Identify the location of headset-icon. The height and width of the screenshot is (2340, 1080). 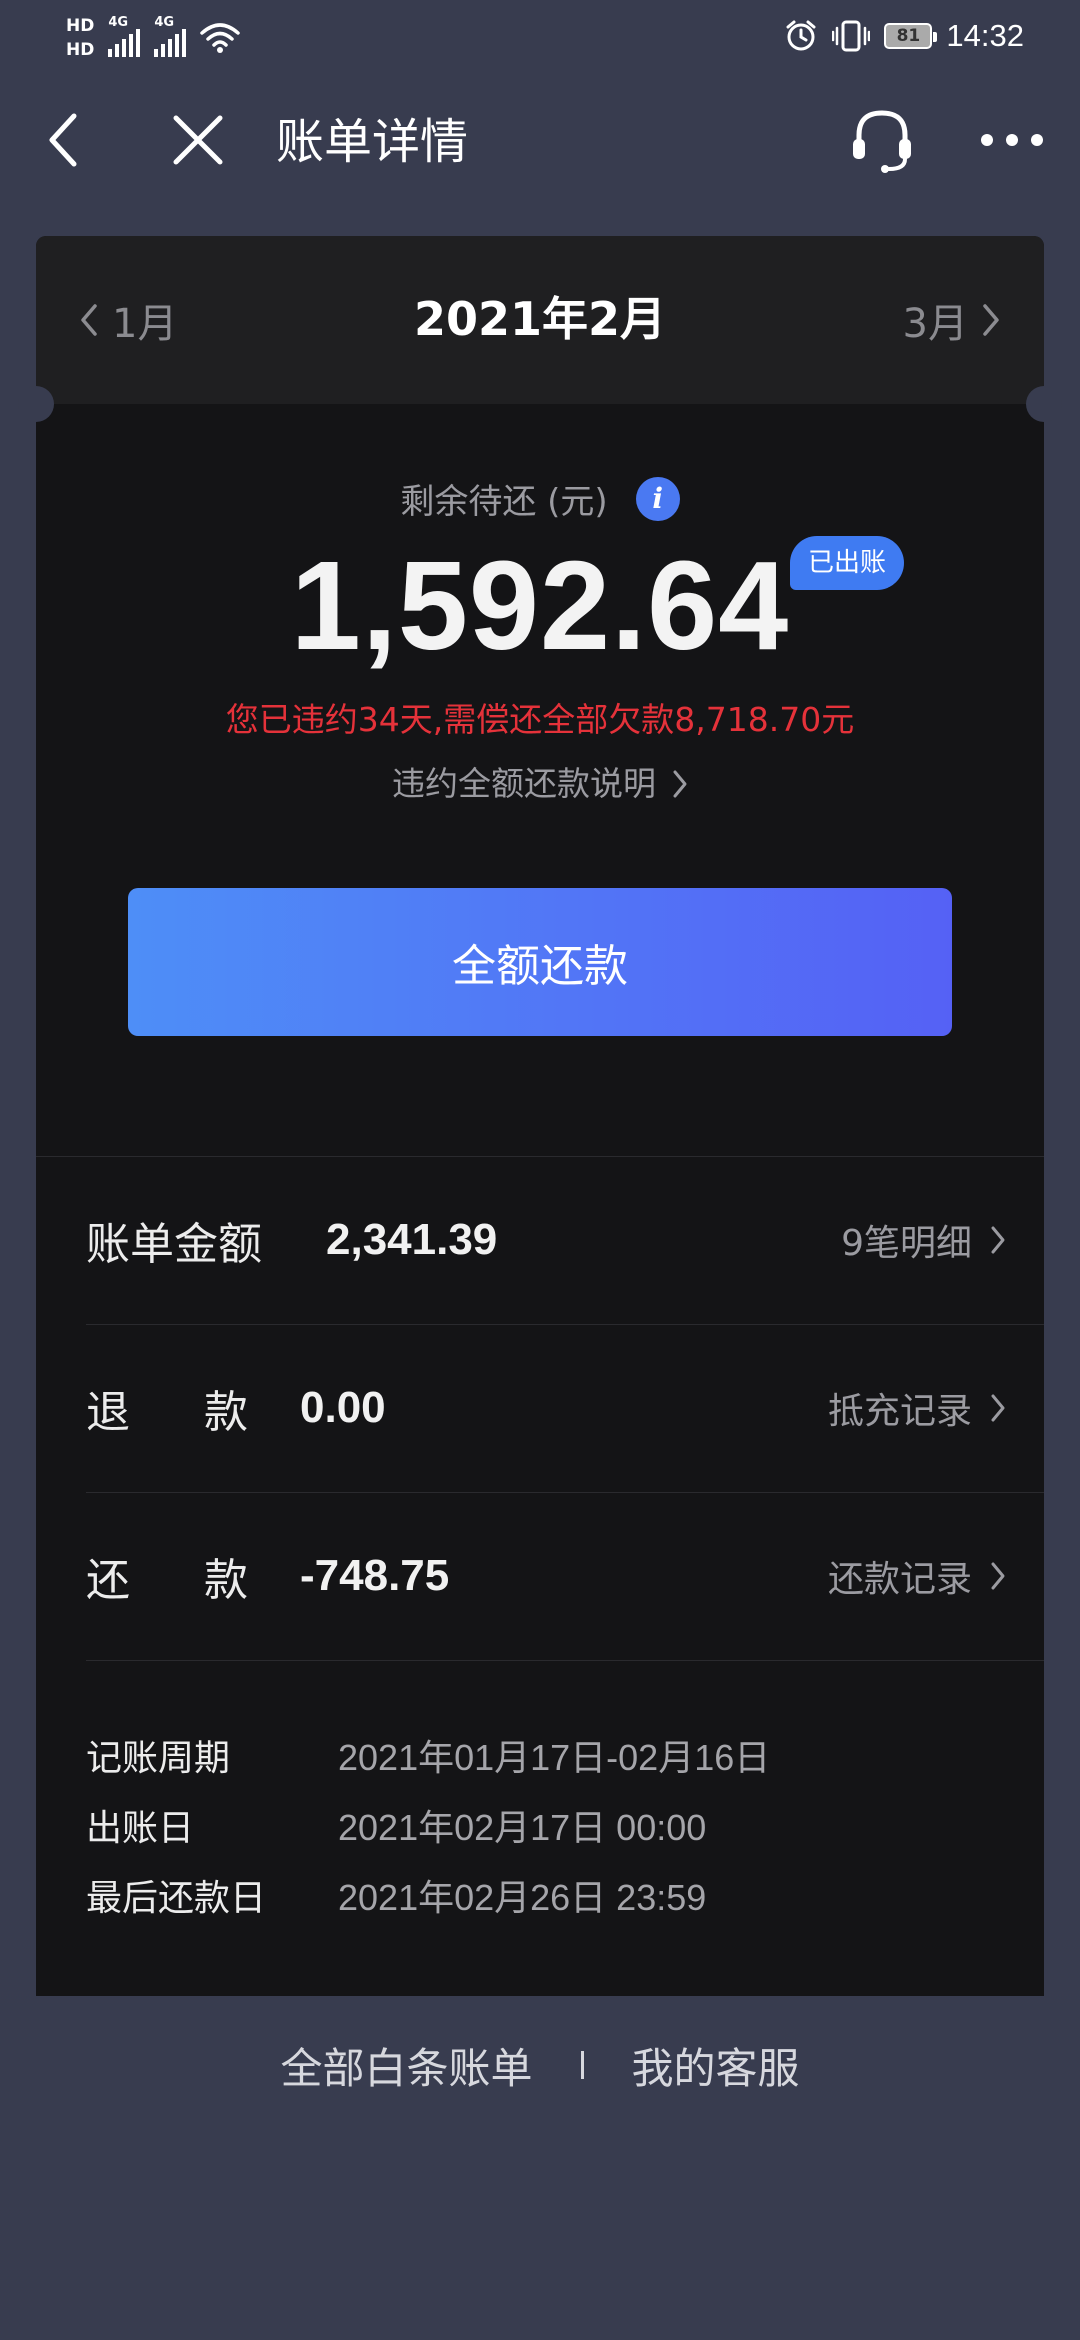
(882, 141).